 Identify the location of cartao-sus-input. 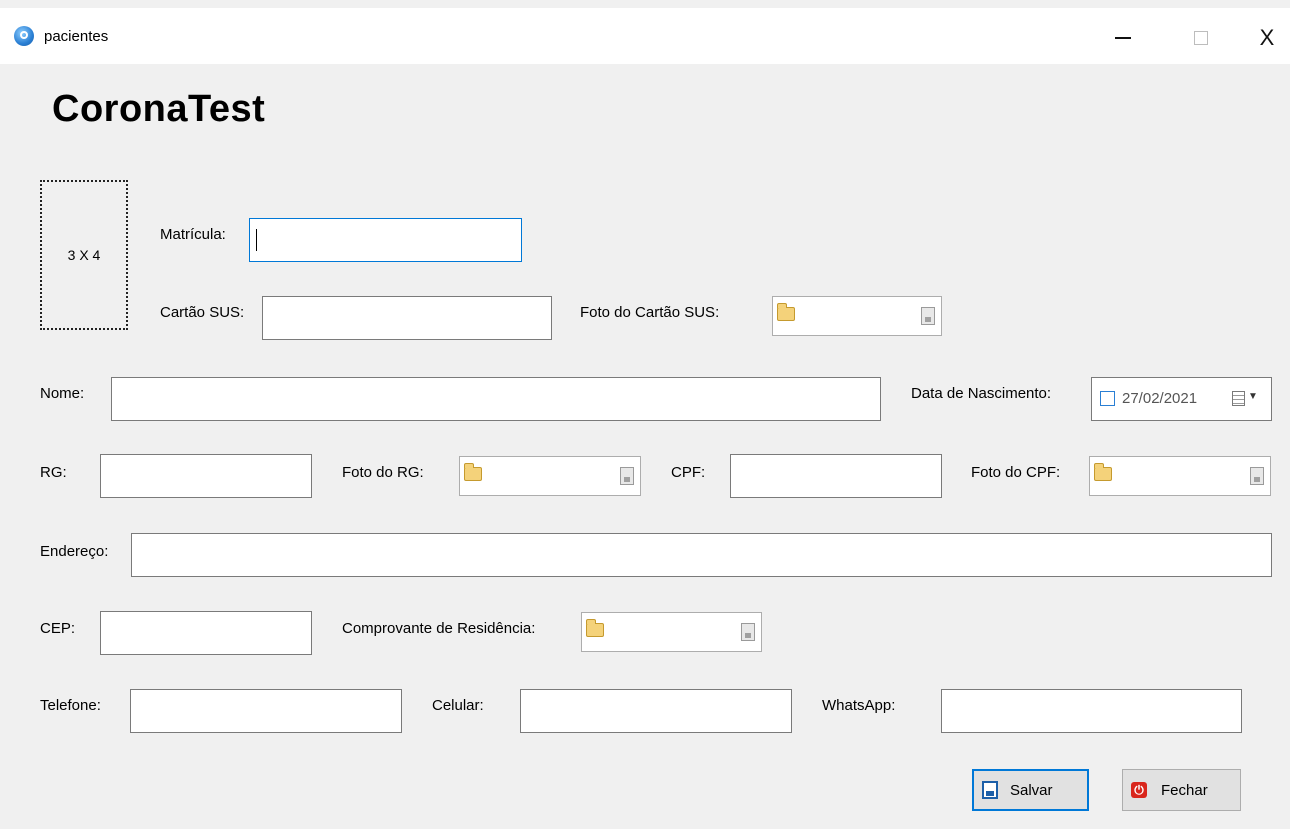
(407, 318).